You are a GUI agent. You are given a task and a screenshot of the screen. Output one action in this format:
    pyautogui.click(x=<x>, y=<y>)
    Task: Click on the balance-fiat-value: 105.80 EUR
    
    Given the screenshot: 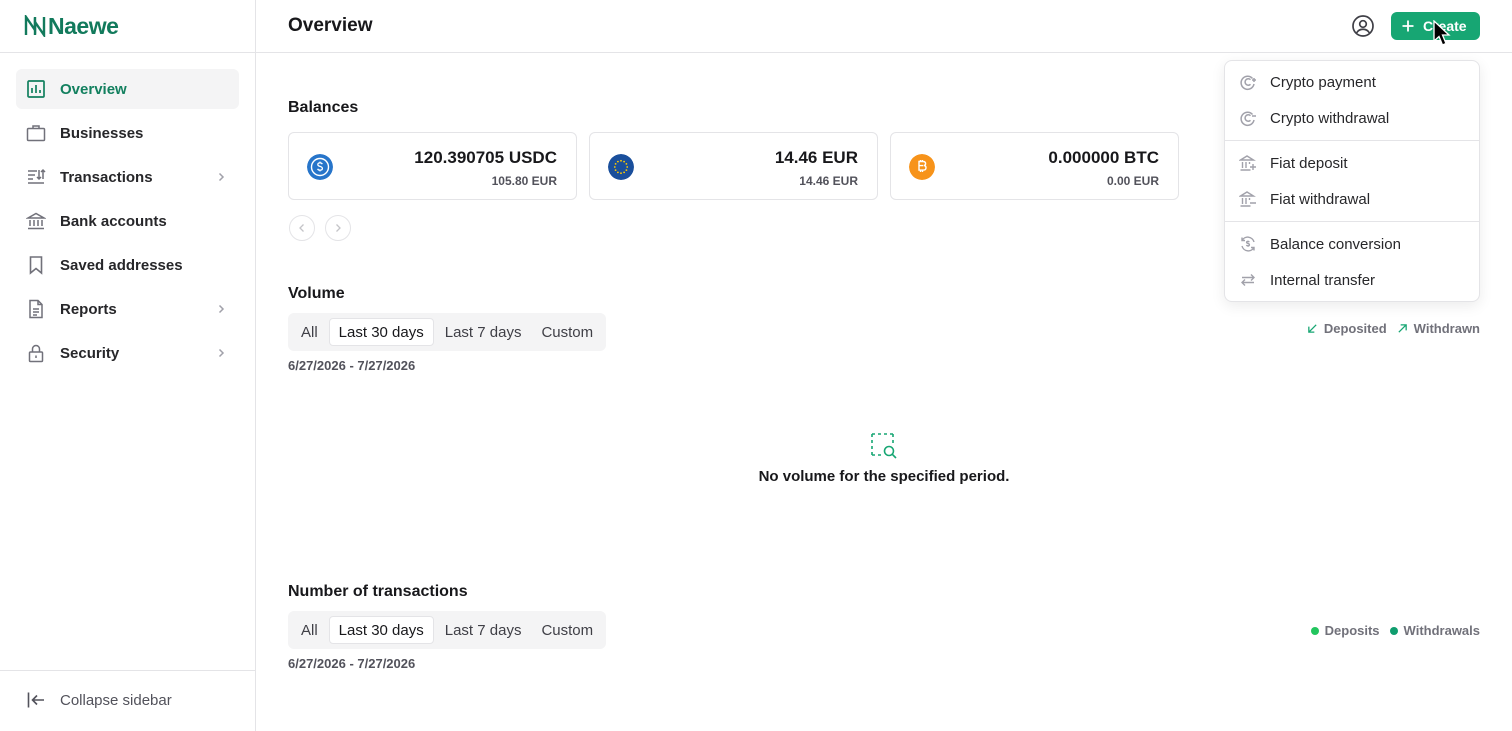 What is the action you would take?
    pyautogui.click(x=524, y=181)
    